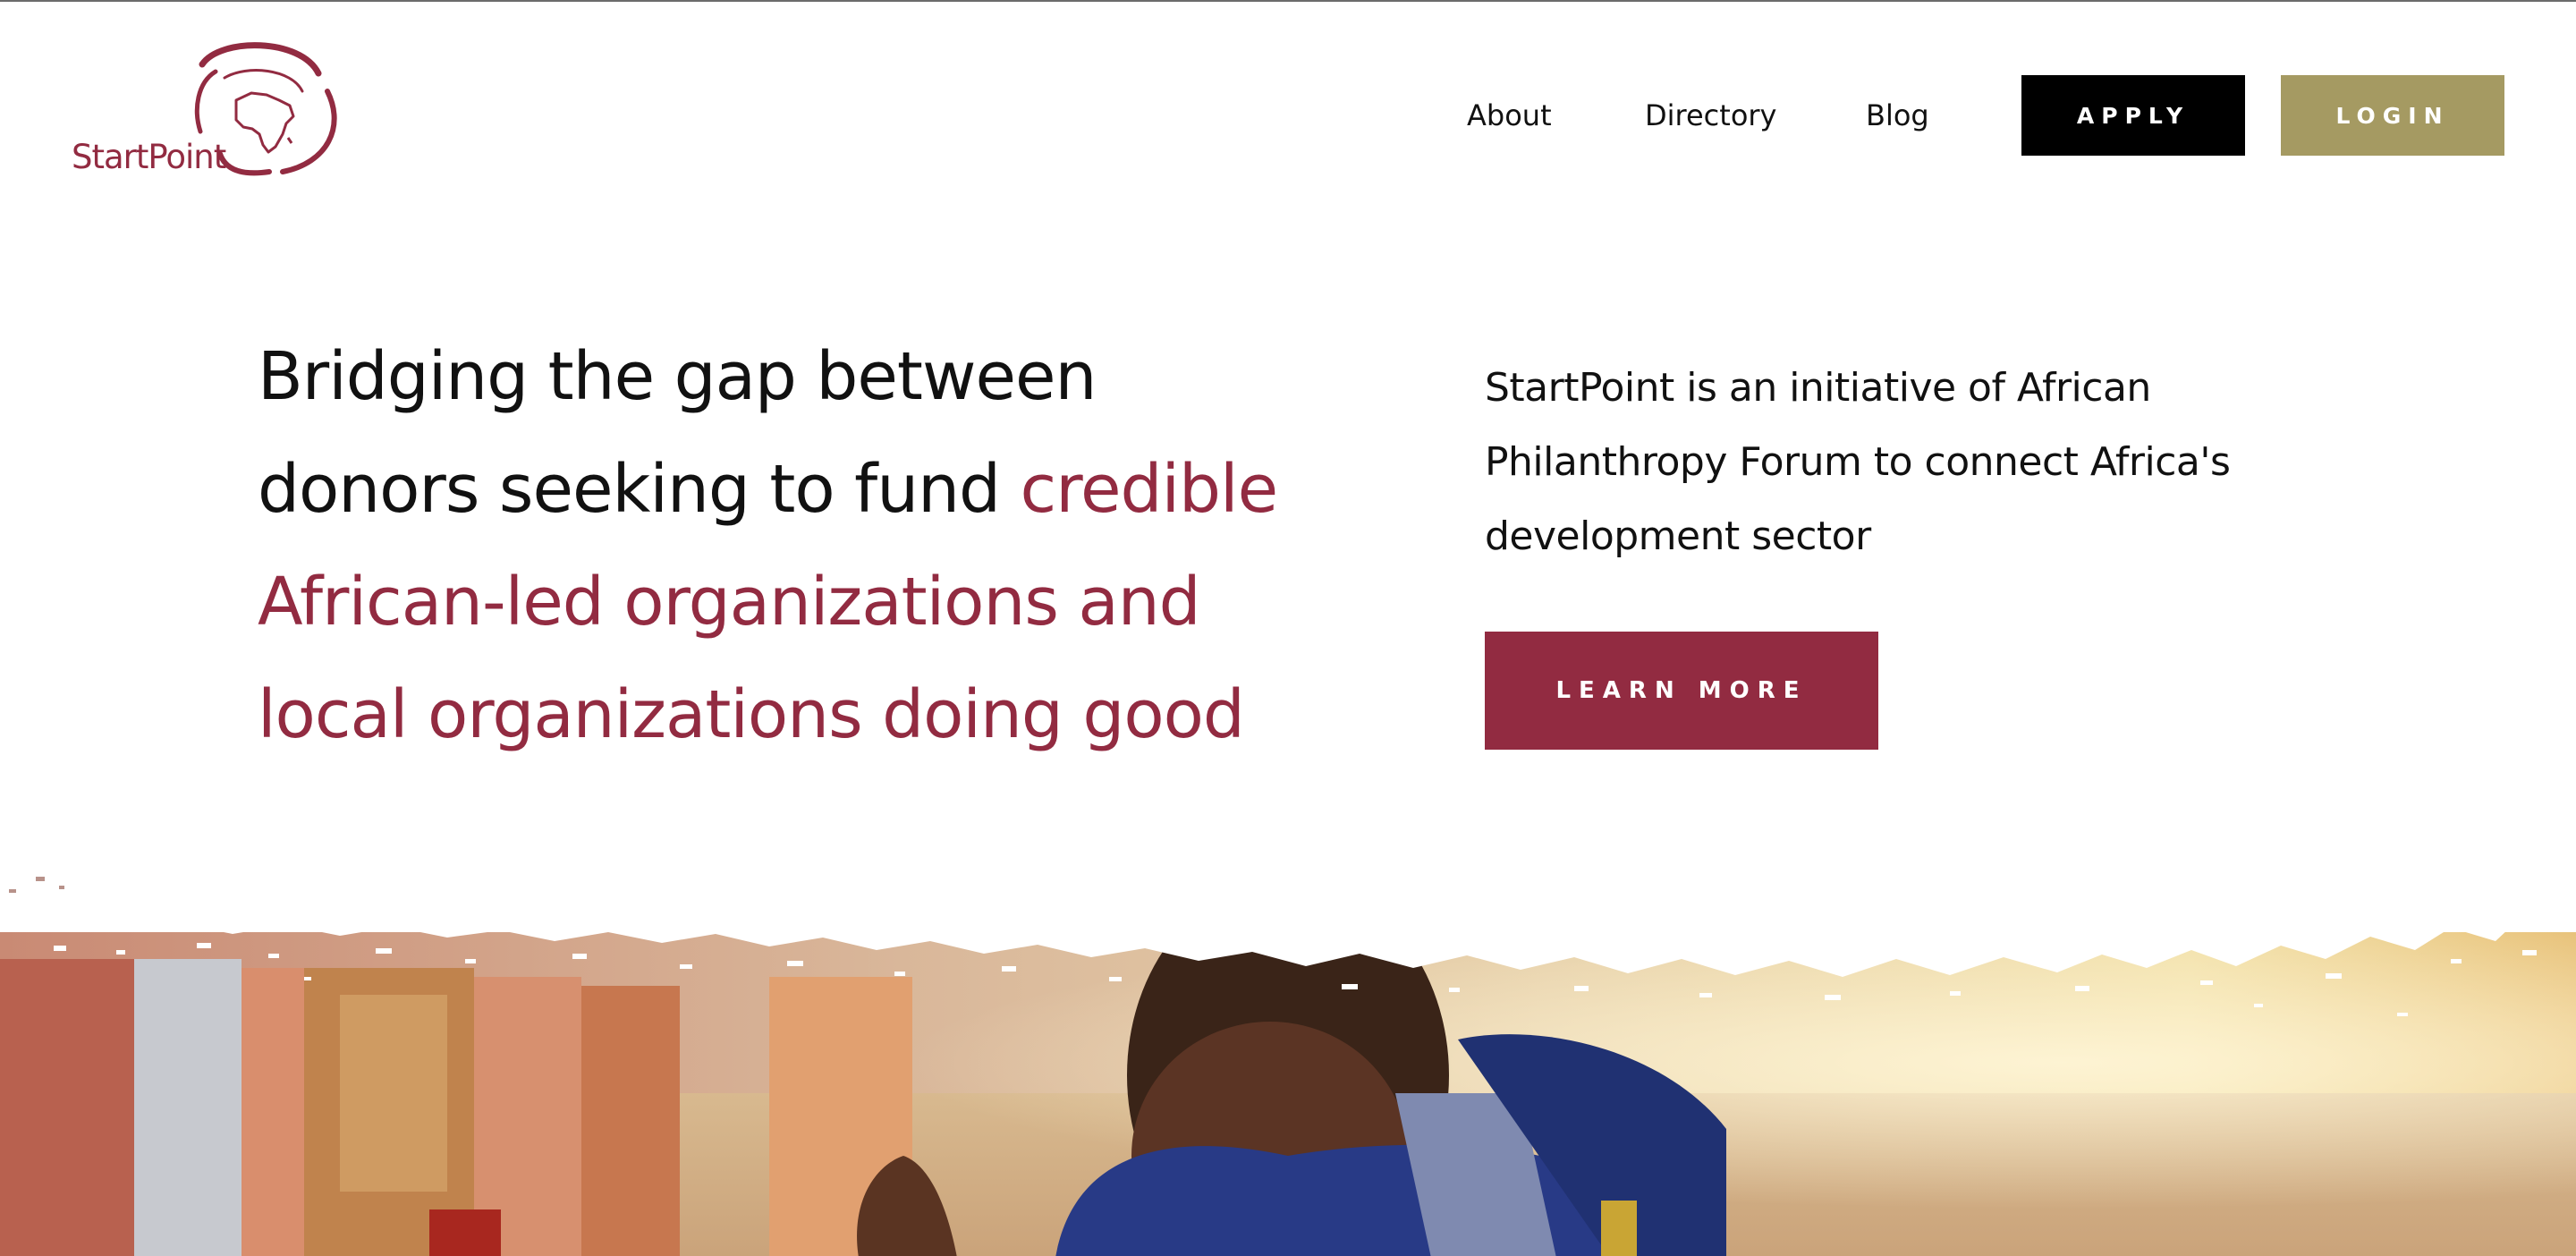 Image resolution: width=2576 pixels, height=1256 pixels. I want to click on intro-line-3: development sector, so click(1678, 536).